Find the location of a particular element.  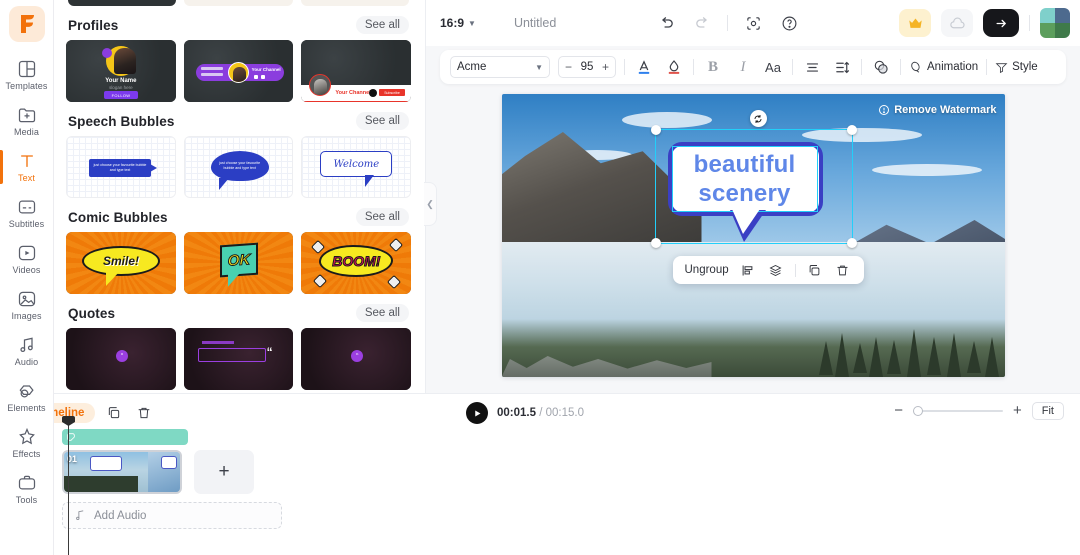

delete-button is located at coordinates (843, 270).